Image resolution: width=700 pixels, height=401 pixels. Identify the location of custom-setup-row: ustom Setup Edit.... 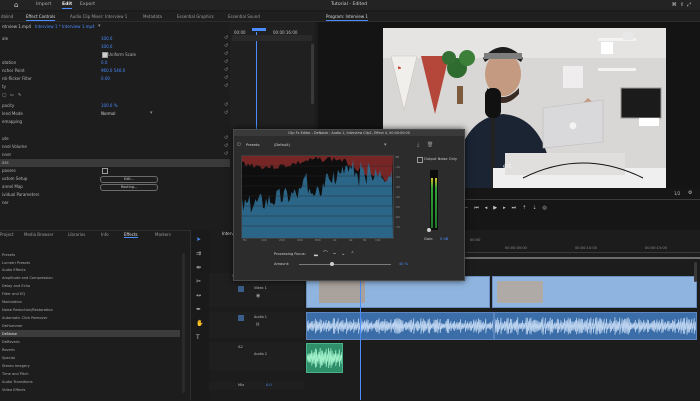
(115, 179).